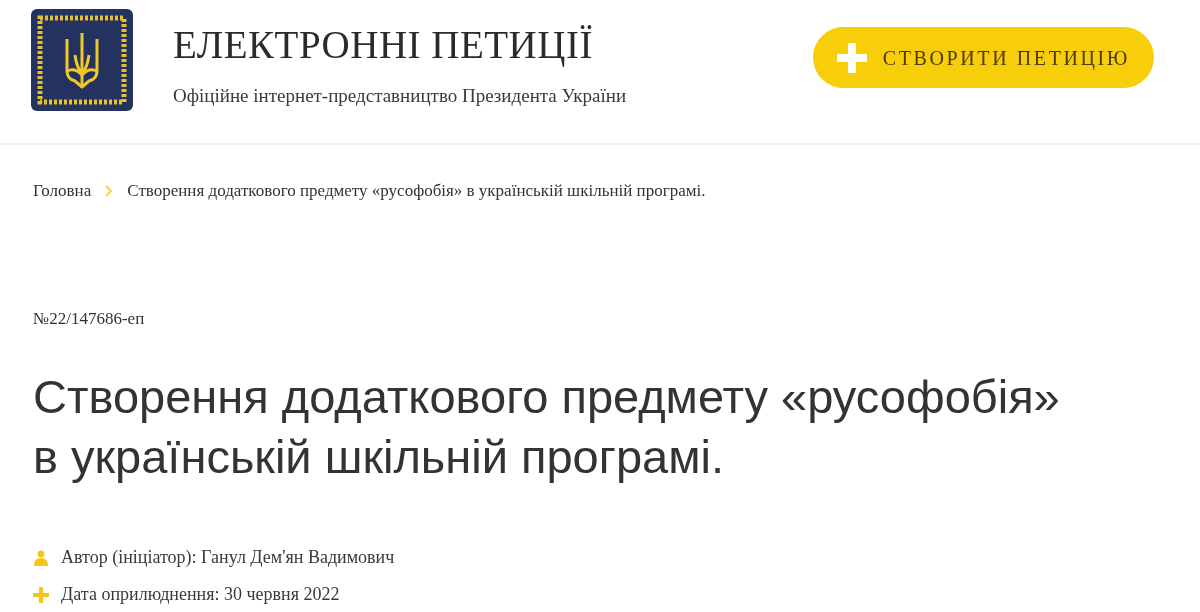 The height and width of the screenshot is (612, 1200). Describe the element at coordinates (400, 96) in the screenshot. I see `site-subtitle: Офіційне інтернет-представництво Президента України` at that location.